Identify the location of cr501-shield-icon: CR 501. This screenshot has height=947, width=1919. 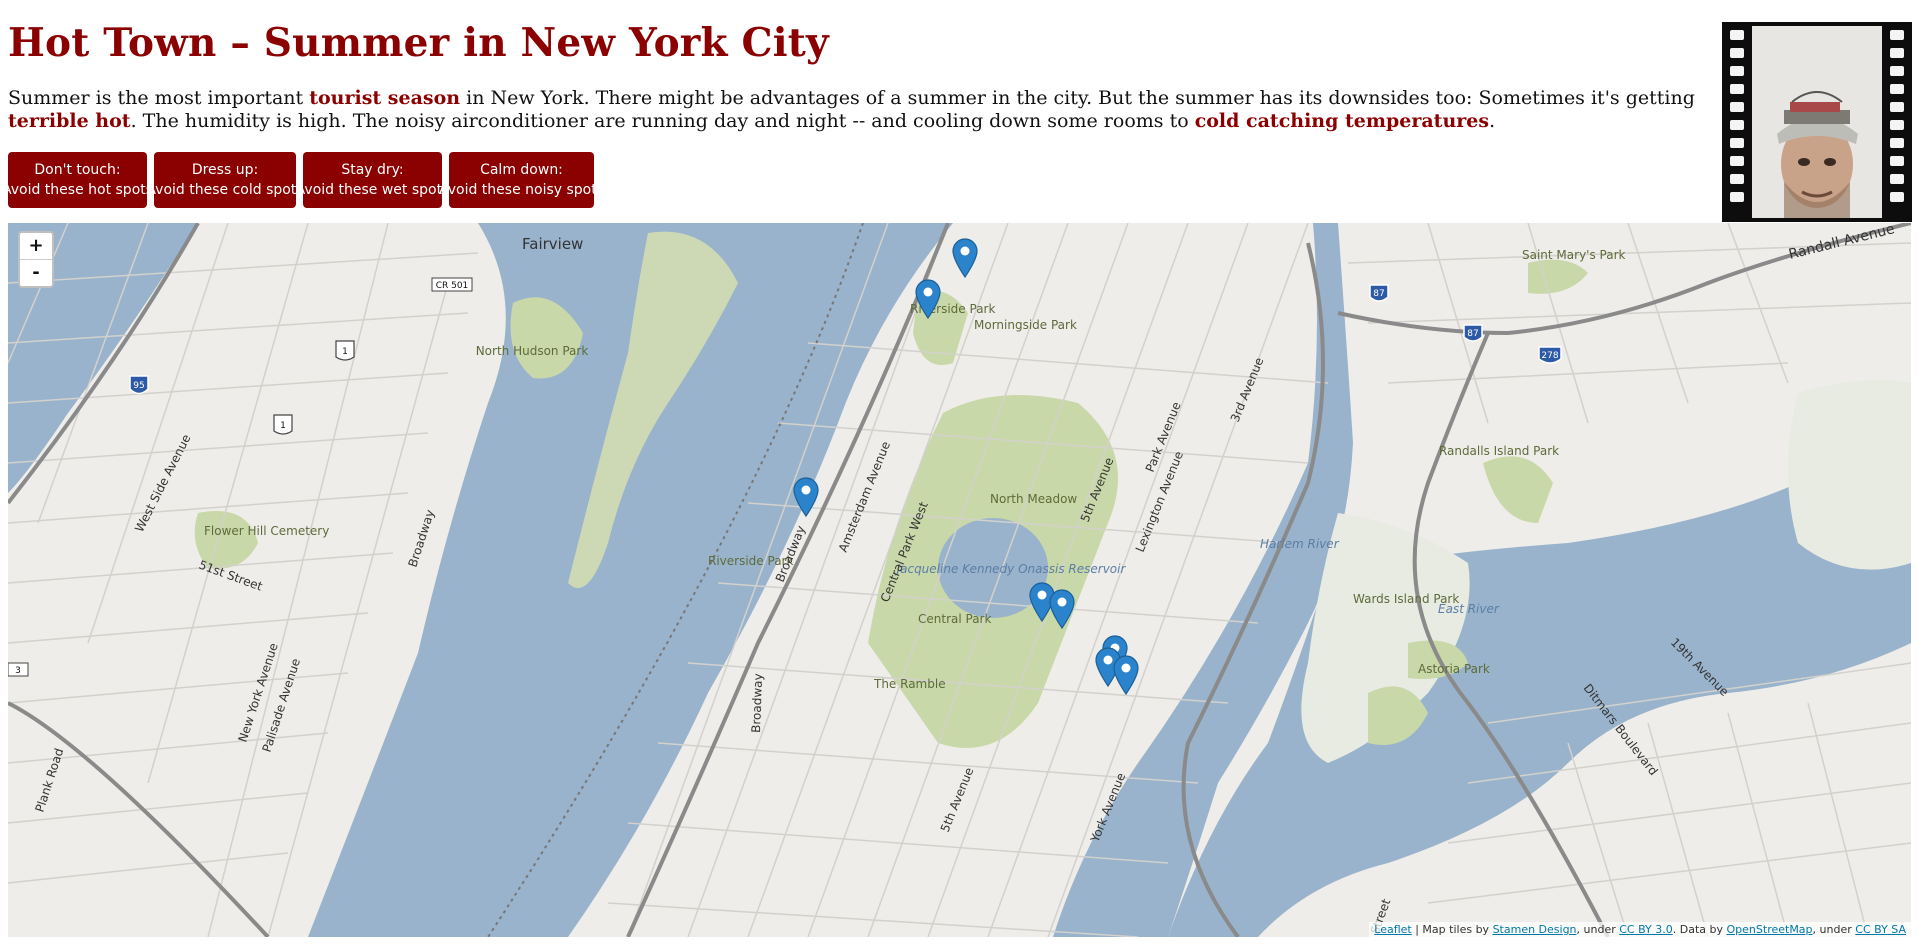
(452, 284).